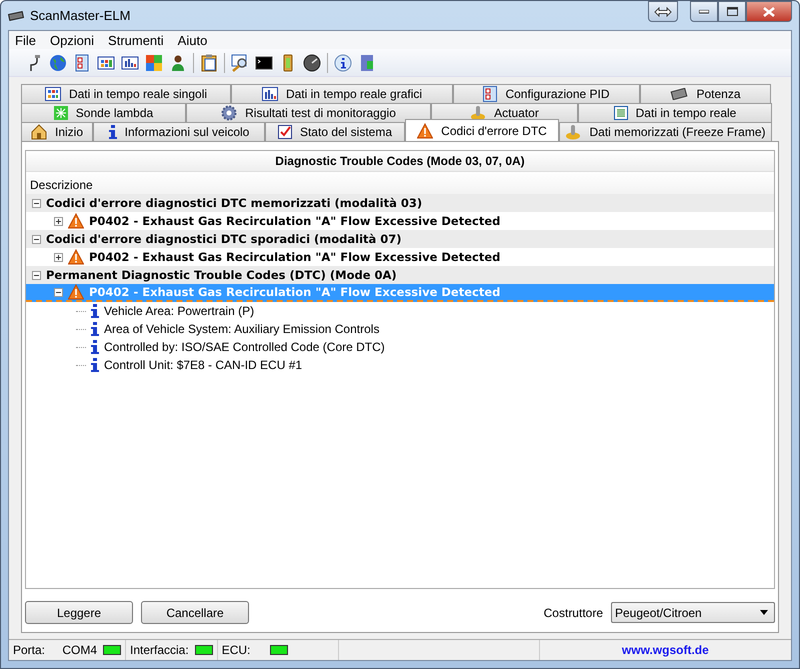  Describe the element at coordinates (194, 40) in the screenshot. I see `menu-item: Aiuto` at that location.